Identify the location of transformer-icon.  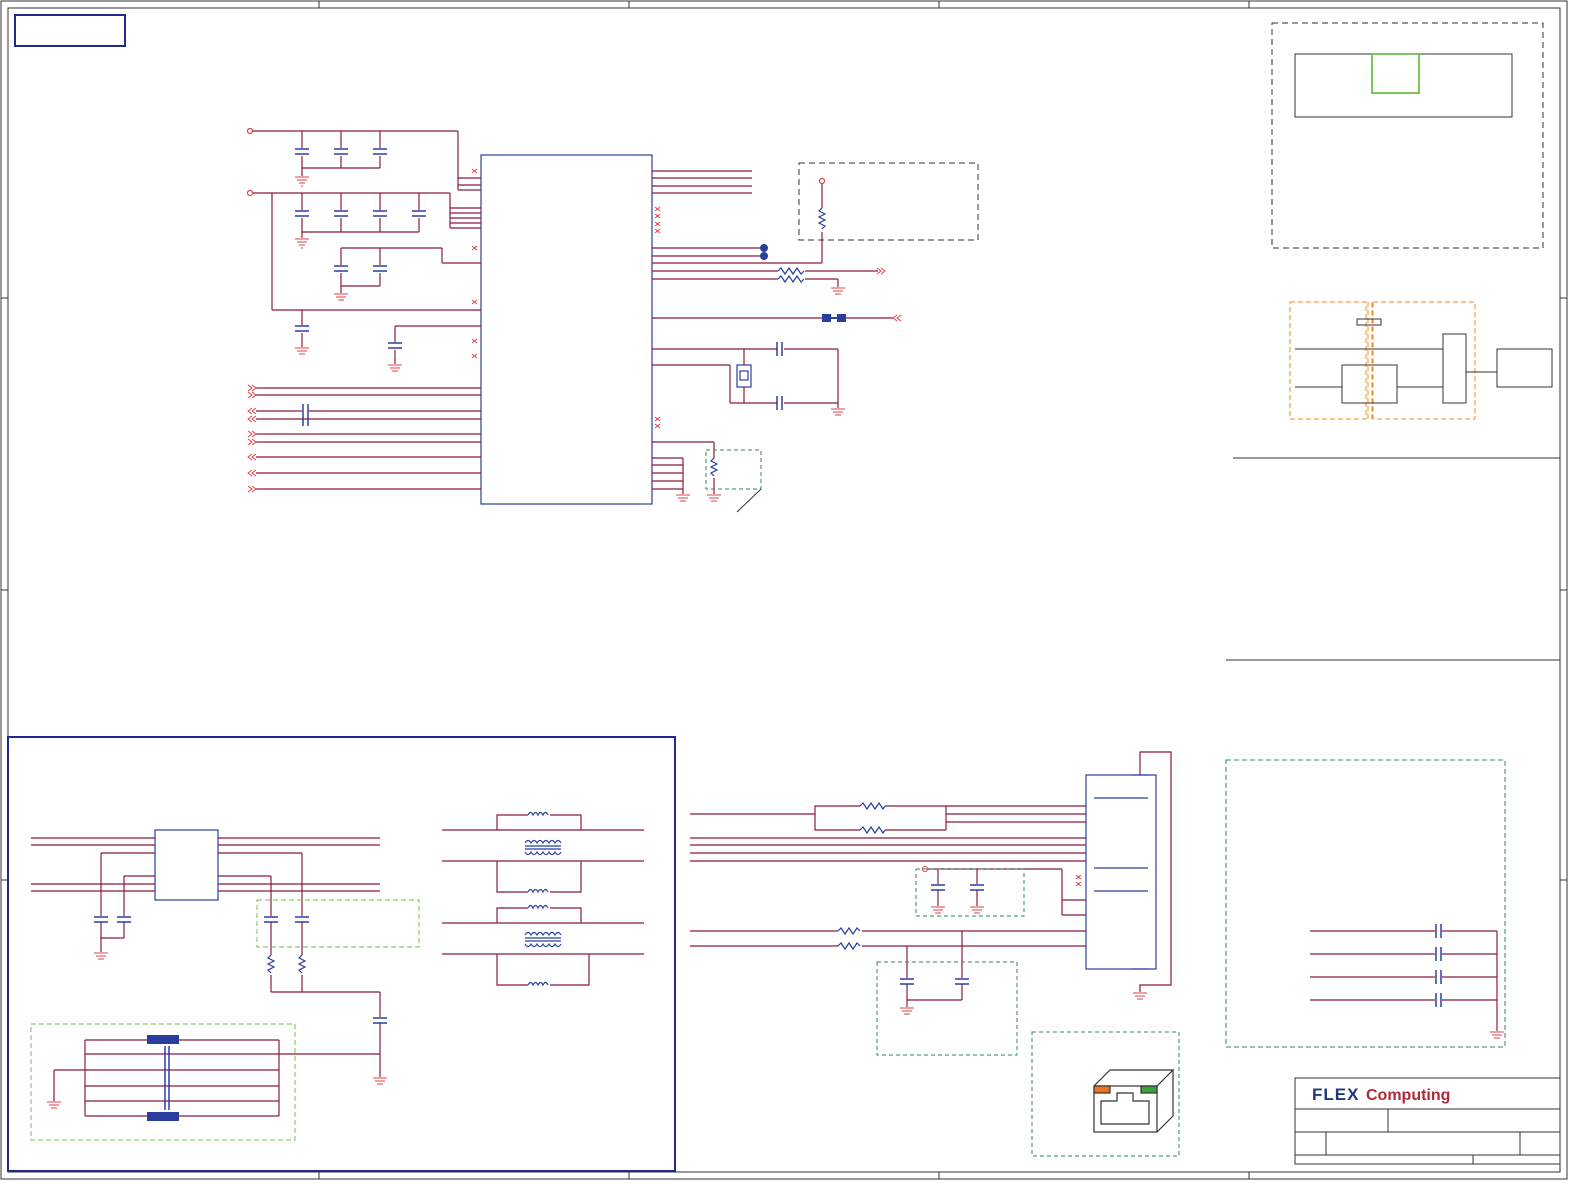
(543, 899).